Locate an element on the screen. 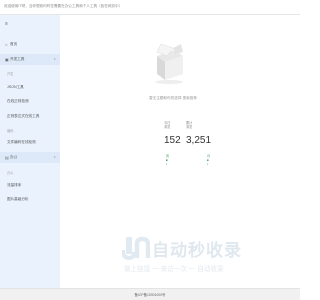  menu-toggle: ≡ is located at coordinates (30, 24).